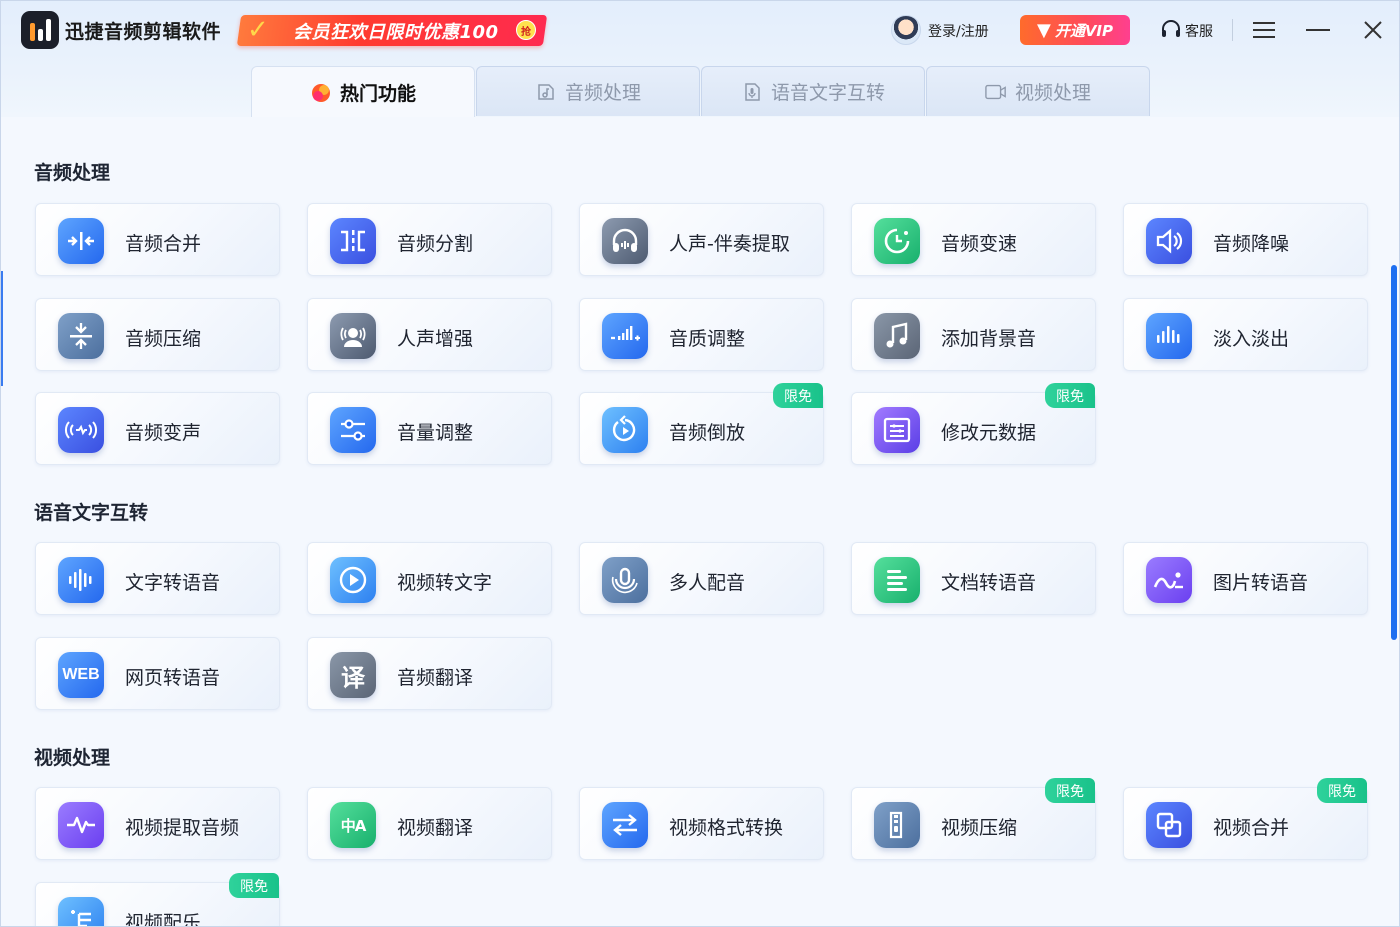 The width and height of the screenshot is (1400, 927). I want to click on feature-label: 网页转语音, so click(173, 678).